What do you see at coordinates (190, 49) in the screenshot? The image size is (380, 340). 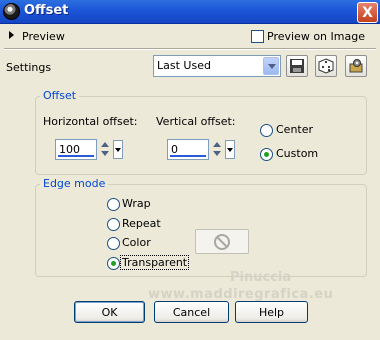 I see `separator` at bounding box center [190, 49].